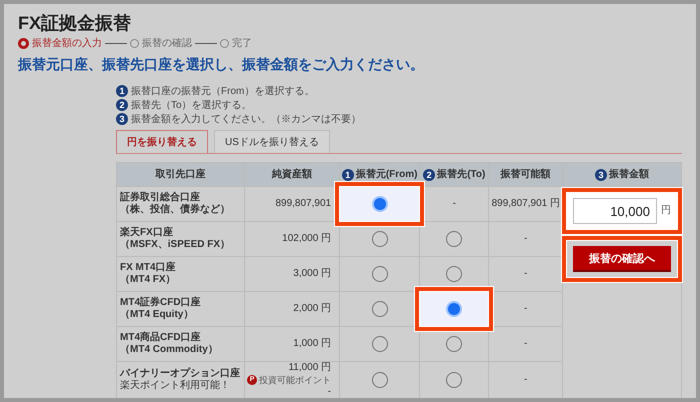 The image size is (700, 402). What do you see at coordinates (160, 198) in the screenshot?
I see `account-name: 証券取引総合口座` at bounding box center [160, 198].